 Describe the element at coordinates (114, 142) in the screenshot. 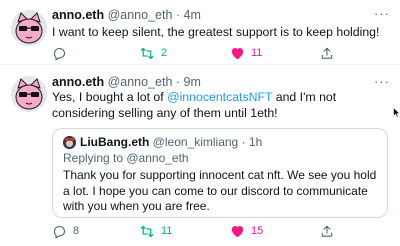

I see `quote-display-name: LiuBang.eth` at that location.